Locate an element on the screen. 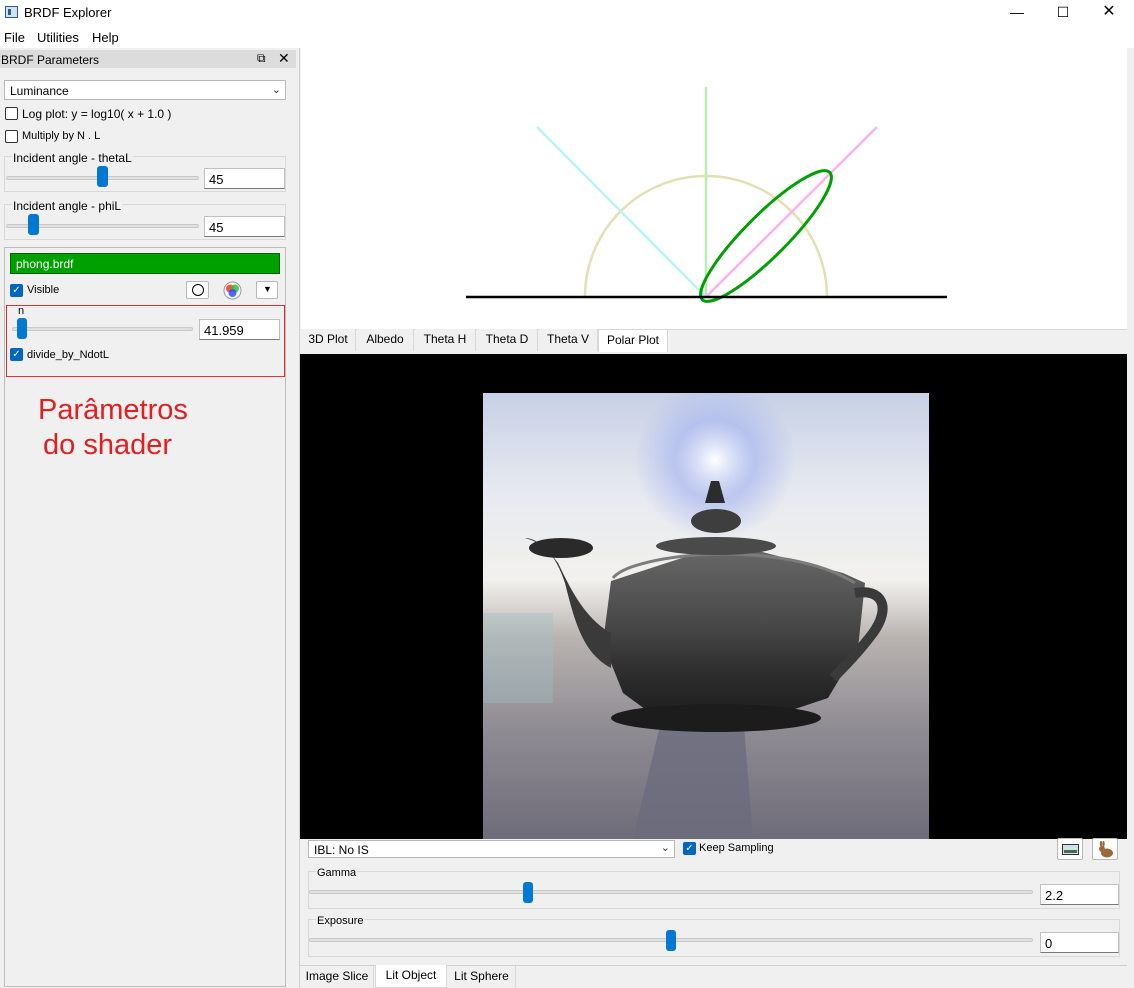 This screenshot has width=1134, height=988. log-plot-label: Log plot: y = log10( x + 1.0 ) is located at coordinates (97, 114).